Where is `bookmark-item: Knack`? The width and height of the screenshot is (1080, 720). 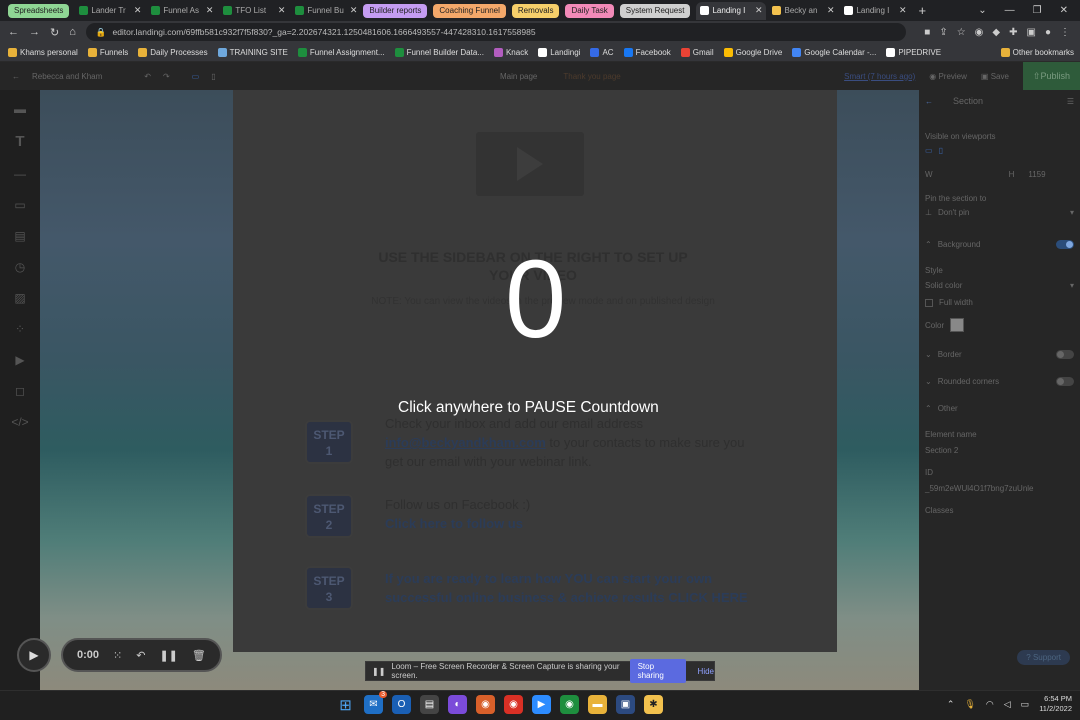
bookmark-item: Knack is located at coordinates (510, 52).